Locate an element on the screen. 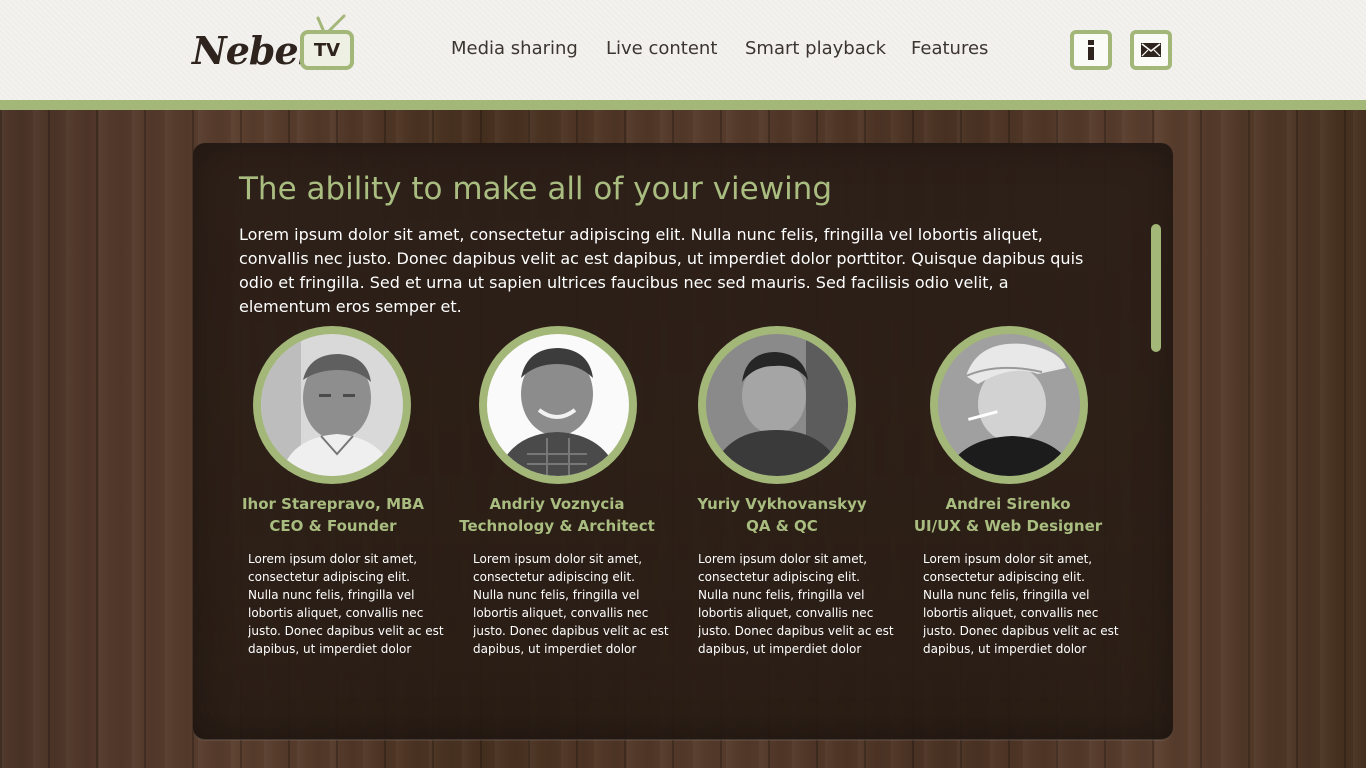 This screenshot has width=1366, height=768. nav-item-features: Features is located at coordinates (949, 48).